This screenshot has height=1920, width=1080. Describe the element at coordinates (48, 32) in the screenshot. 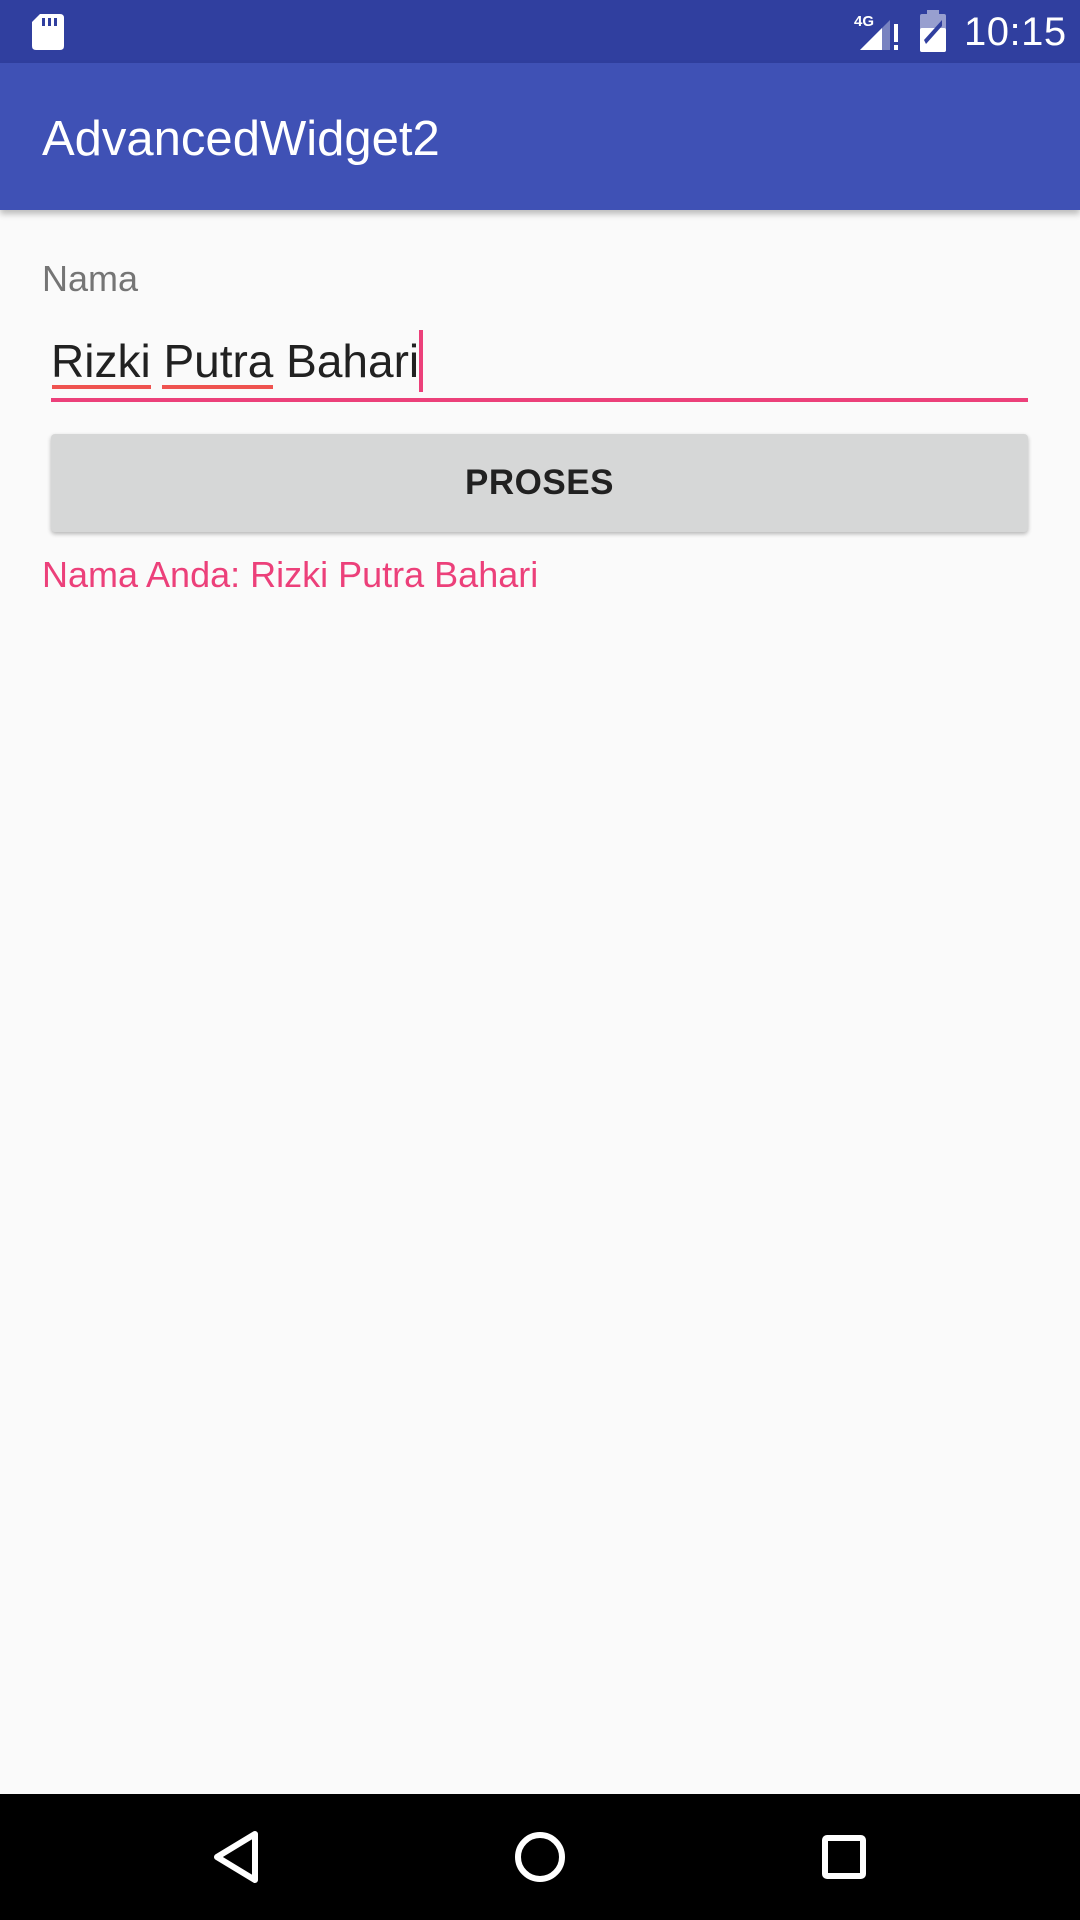

I see `sd-card-icon` at that location.